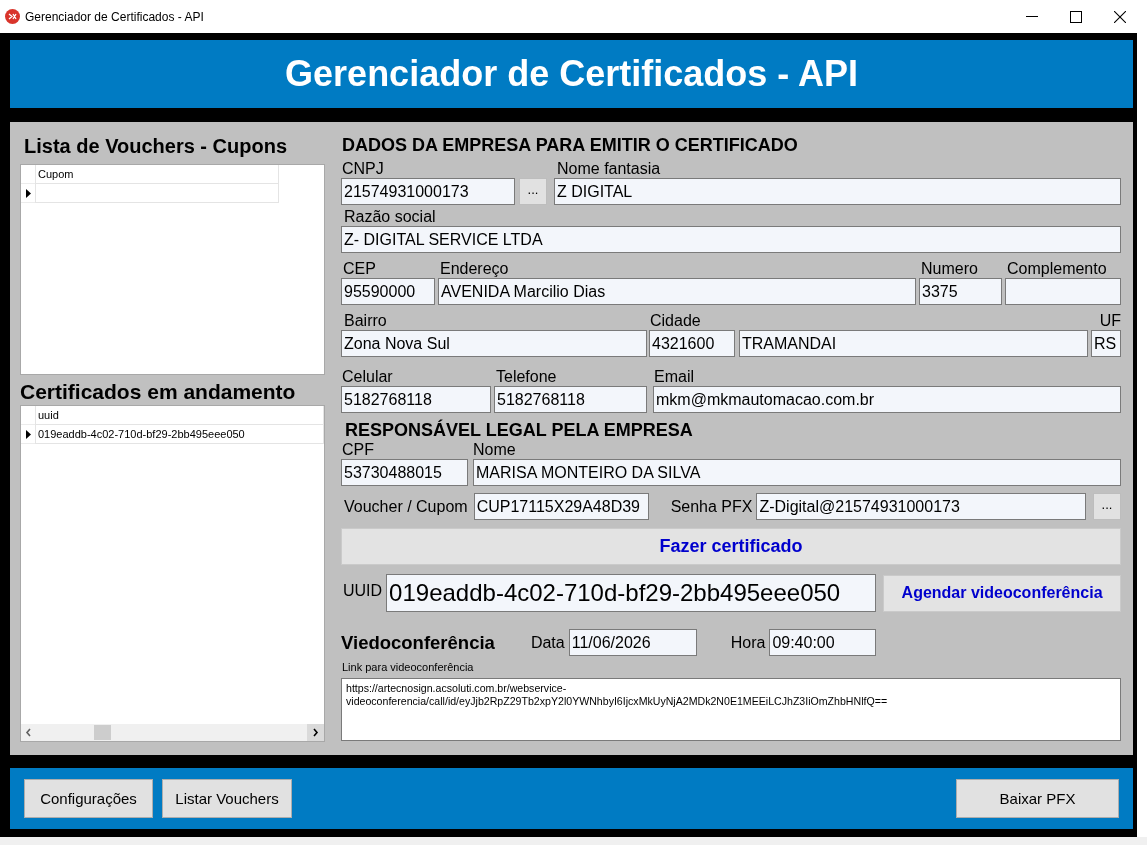 This screenshot has width=1147, height=845. Describe the element at coordinates (1106, 343) in the screenshot. I see `input-field: RS` at that location.